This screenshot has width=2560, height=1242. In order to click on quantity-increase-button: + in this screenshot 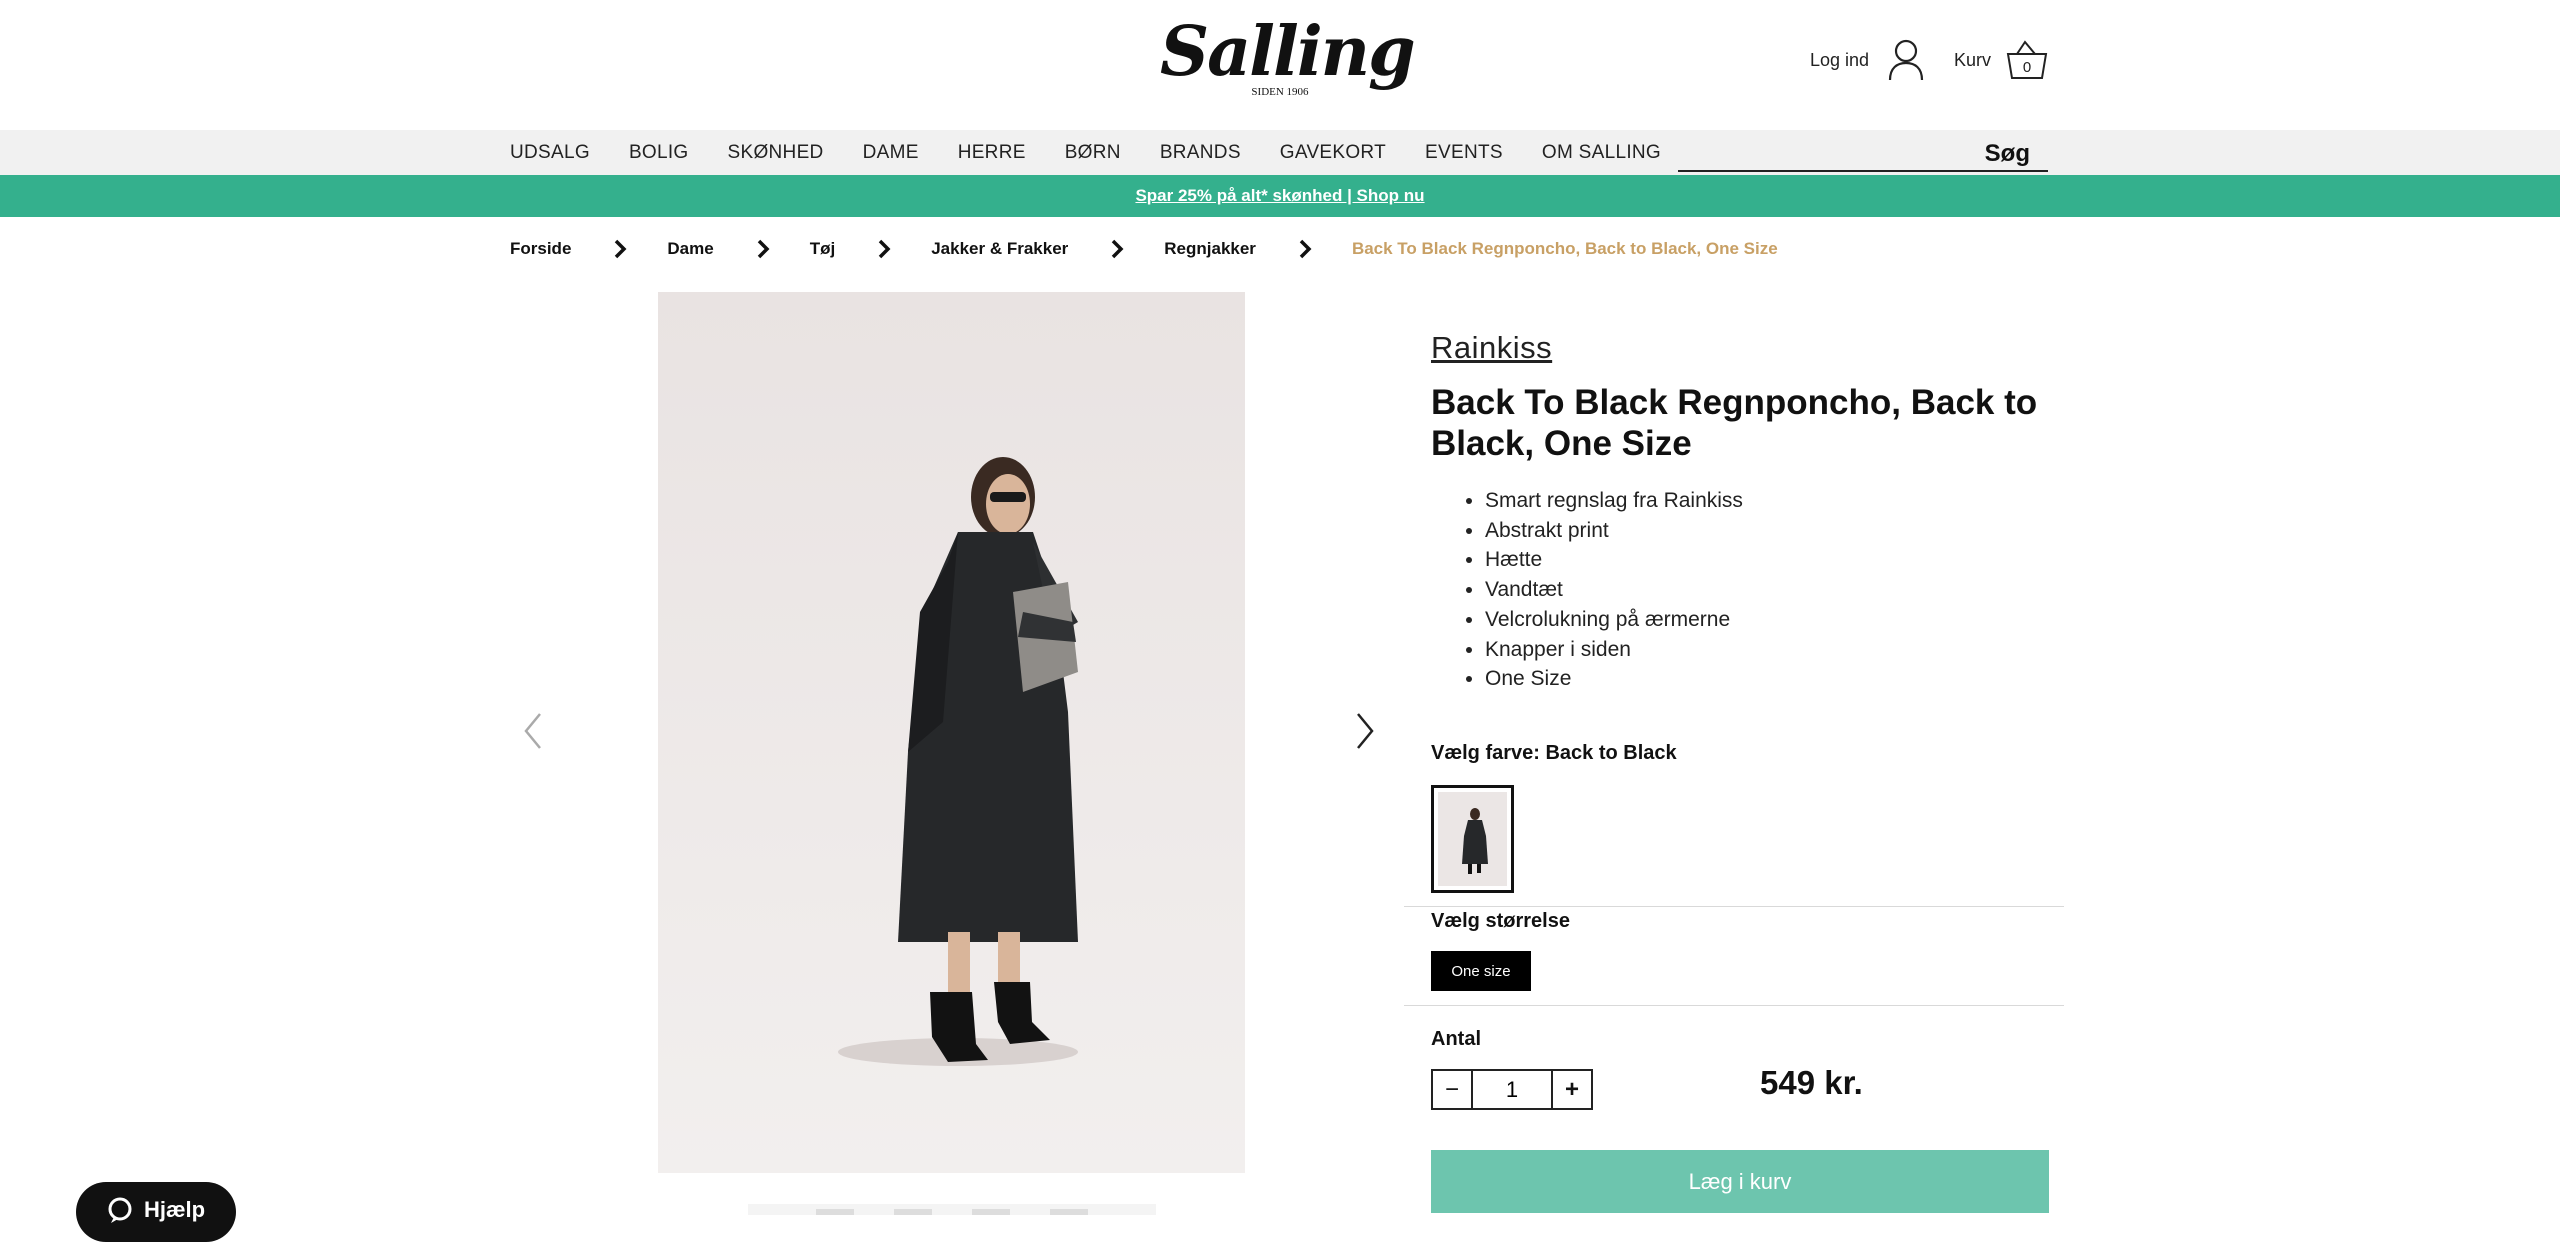, I will do `click(1571, 1089)`.